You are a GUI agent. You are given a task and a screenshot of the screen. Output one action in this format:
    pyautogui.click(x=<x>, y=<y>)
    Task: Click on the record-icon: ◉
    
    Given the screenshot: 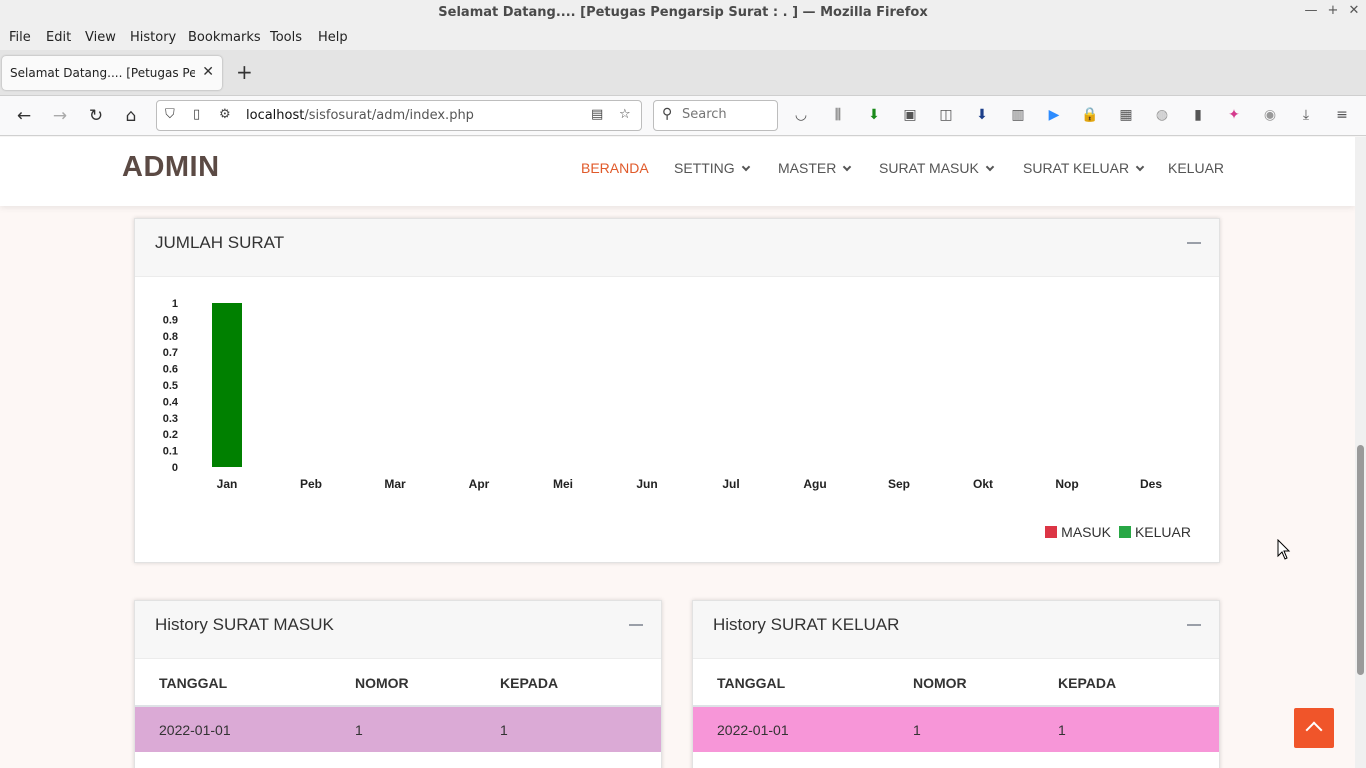 What is the action you would take?
    pyautogui.click(x=1270, y=115)
    